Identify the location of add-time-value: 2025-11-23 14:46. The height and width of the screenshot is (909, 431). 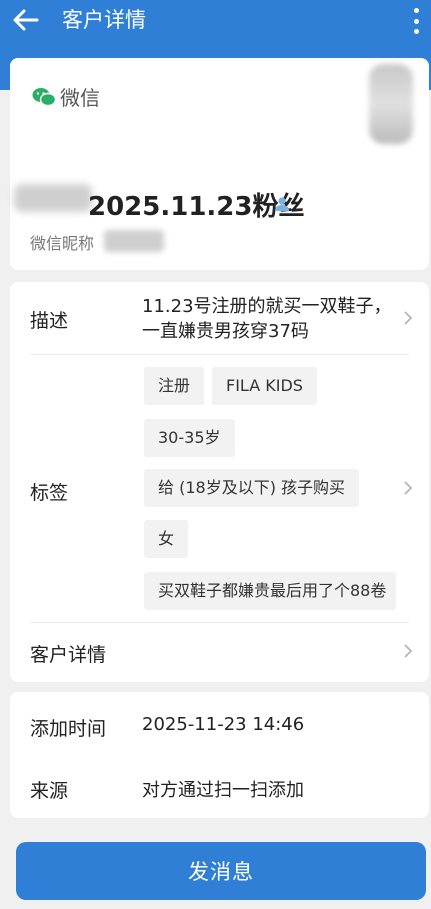
(223, 724).